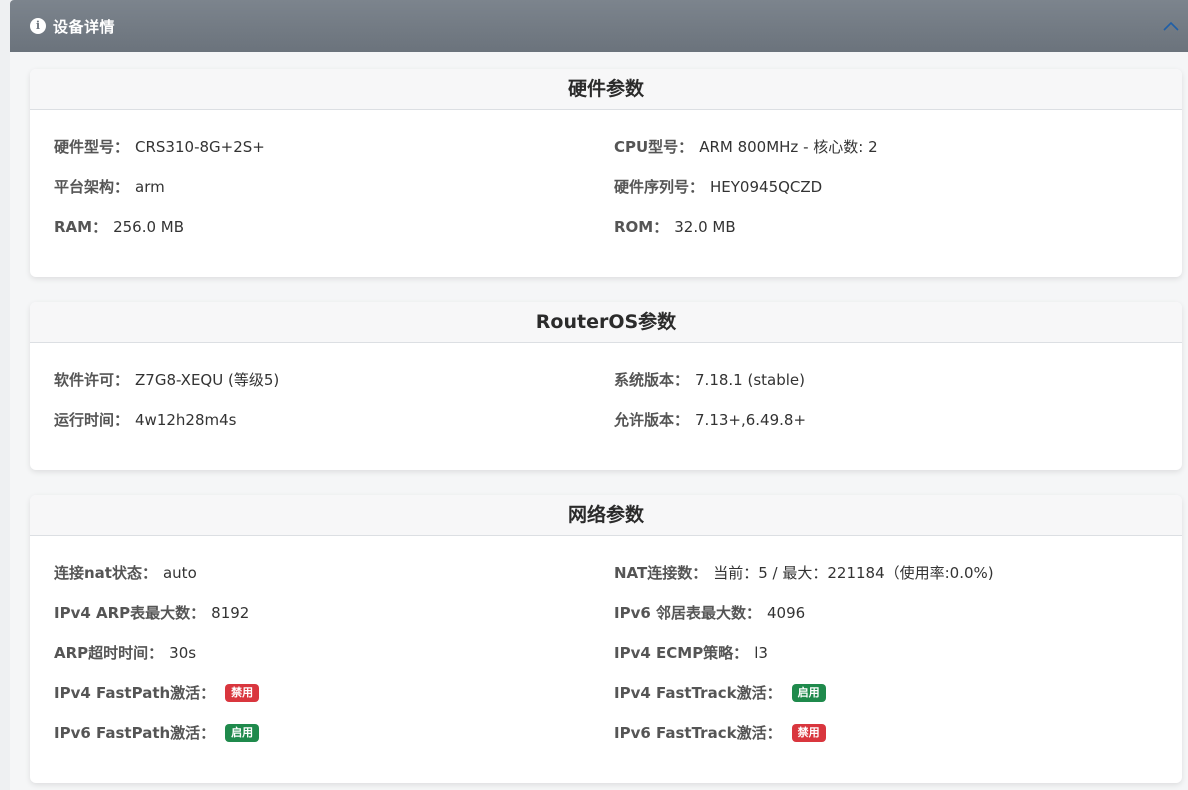  I want to click on rom-row: ROM： 32.0 MB, so click(675, 227).